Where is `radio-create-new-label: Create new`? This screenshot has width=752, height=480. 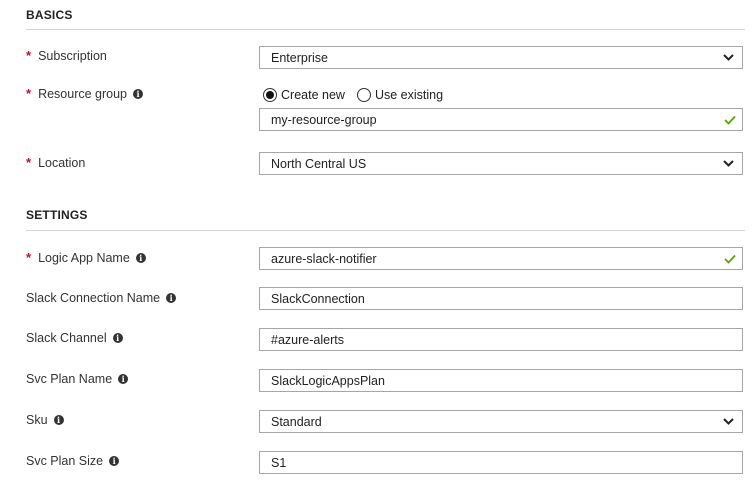
radio-create-new-label: Create new is located at coordinates (313, 95).